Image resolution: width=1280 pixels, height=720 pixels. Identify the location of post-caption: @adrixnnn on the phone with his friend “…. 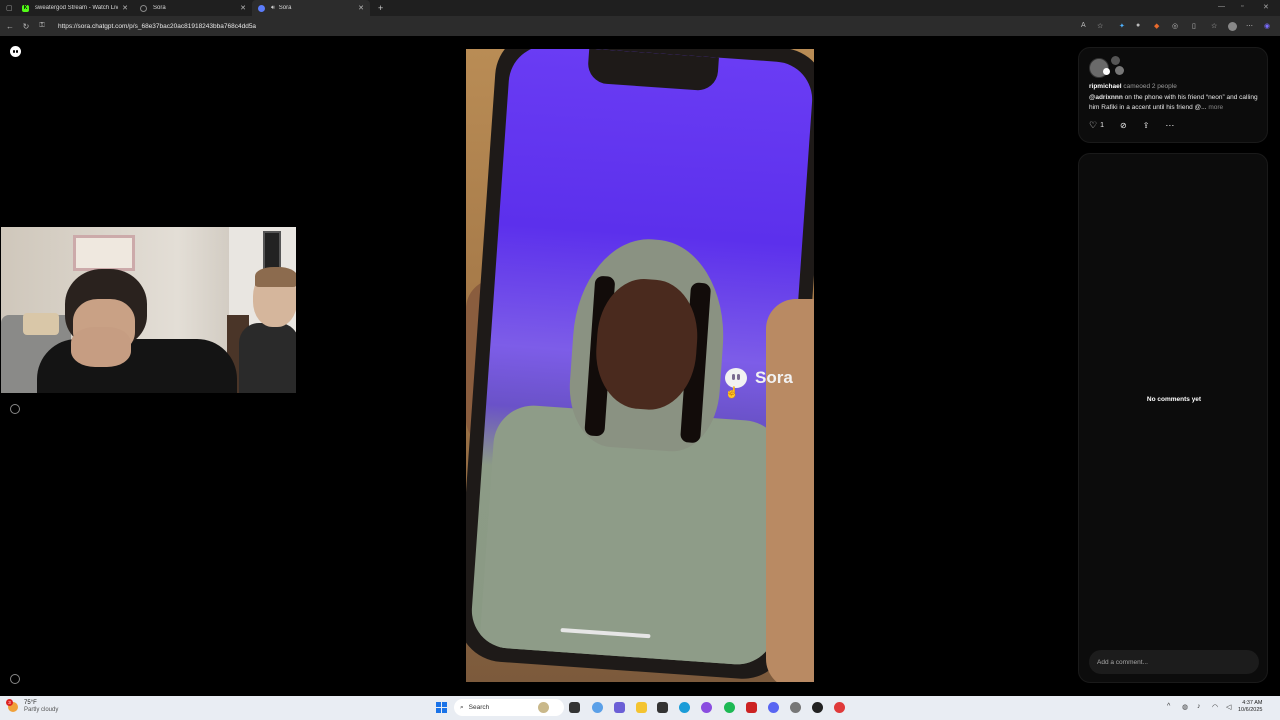
(1175, 102).